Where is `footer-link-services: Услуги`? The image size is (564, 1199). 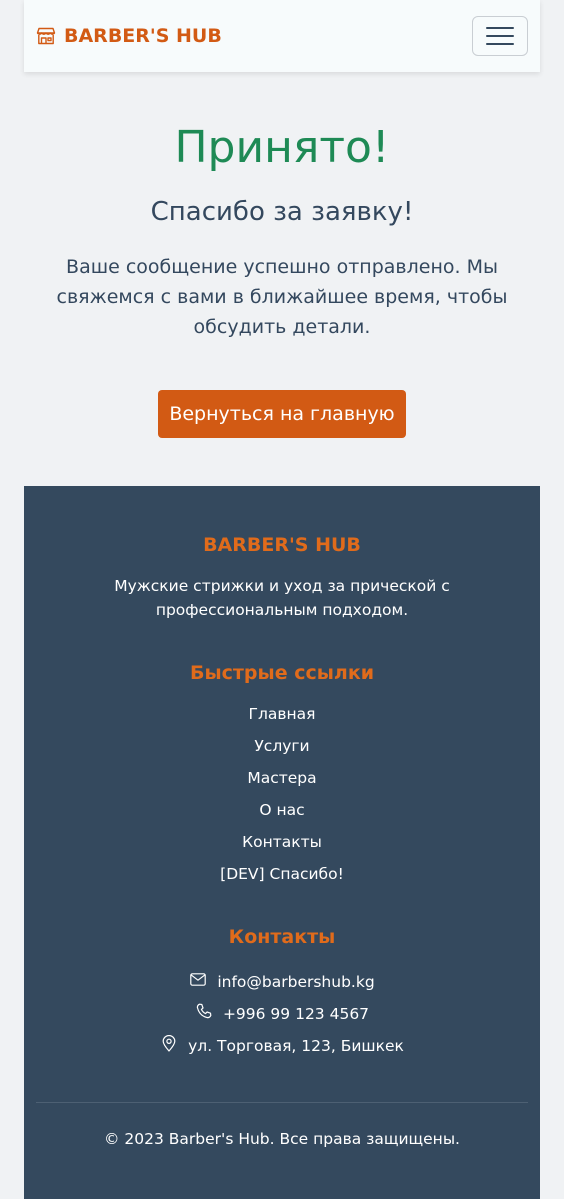
footer-link-services: Услуги is located at coordinates (281, 746).